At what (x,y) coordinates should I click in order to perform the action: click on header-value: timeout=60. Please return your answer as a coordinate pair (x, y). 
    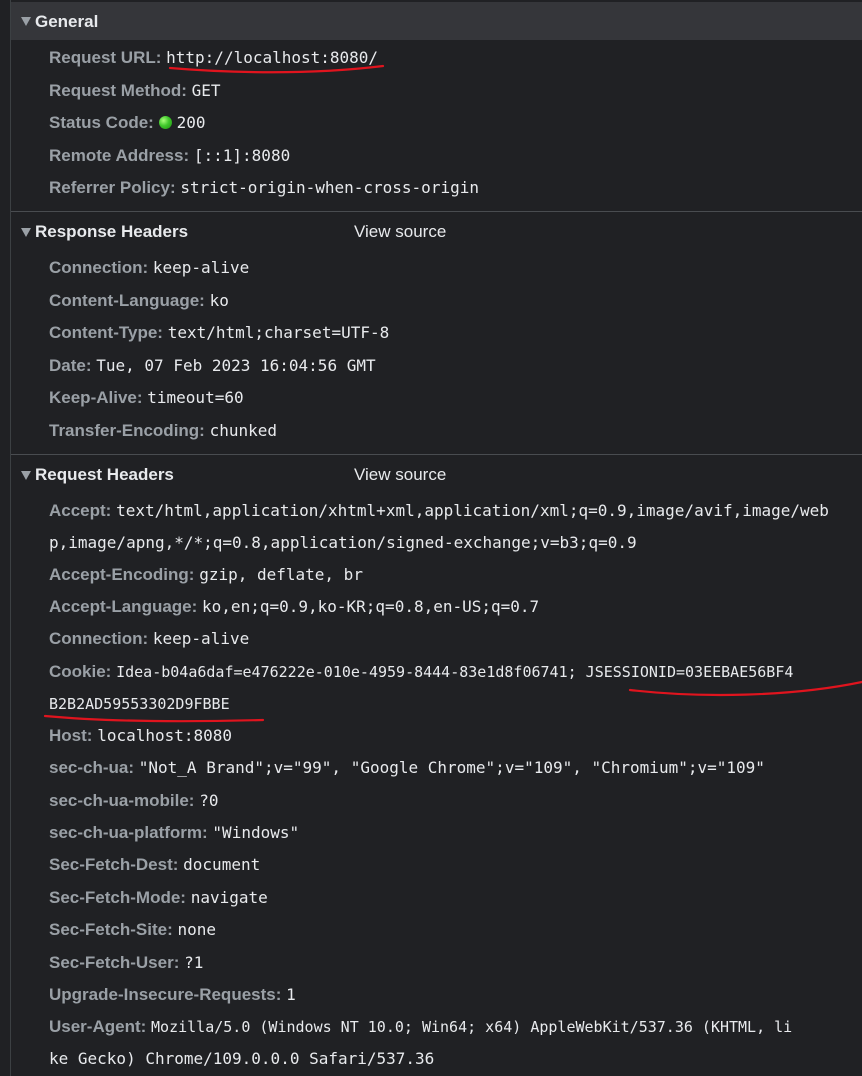
    Looking at the image, I should click on (195, 397).